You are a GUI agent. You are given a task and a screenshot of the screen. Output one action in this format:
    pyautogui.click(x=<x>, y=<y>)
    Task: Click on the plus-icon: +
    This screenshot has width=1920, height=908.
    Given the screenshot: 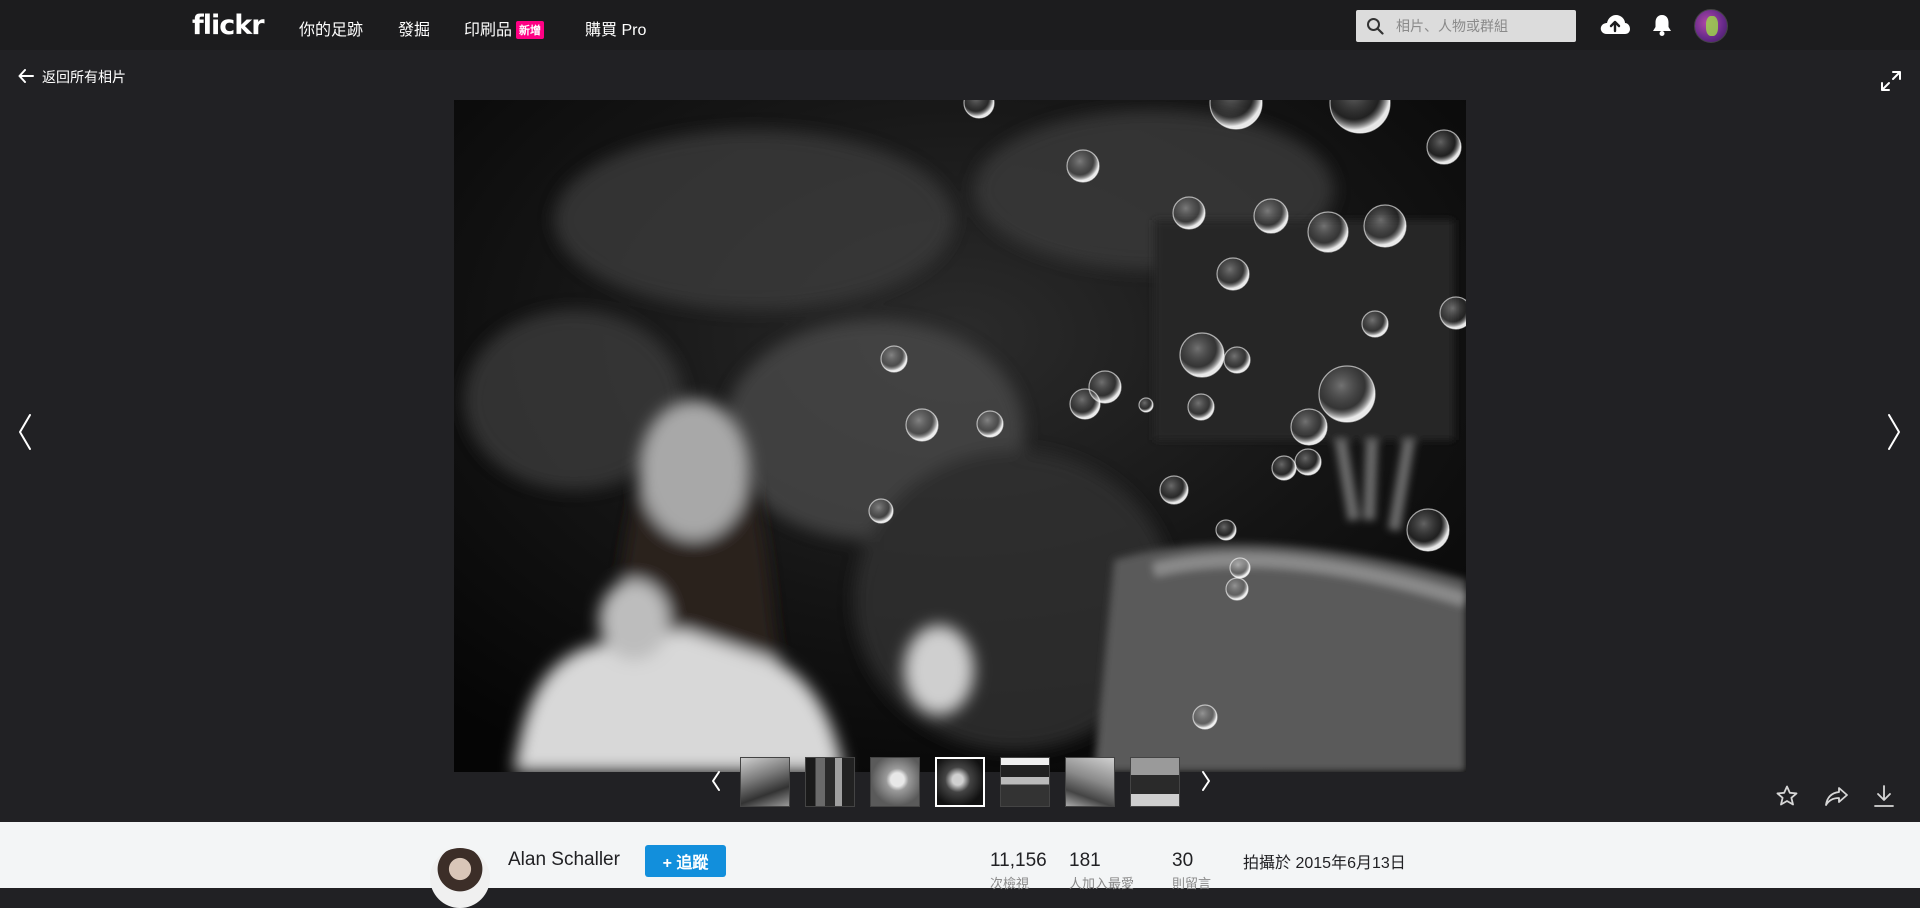 What is the action you would take?
    pyautogui.click(x=667, y=863)
    